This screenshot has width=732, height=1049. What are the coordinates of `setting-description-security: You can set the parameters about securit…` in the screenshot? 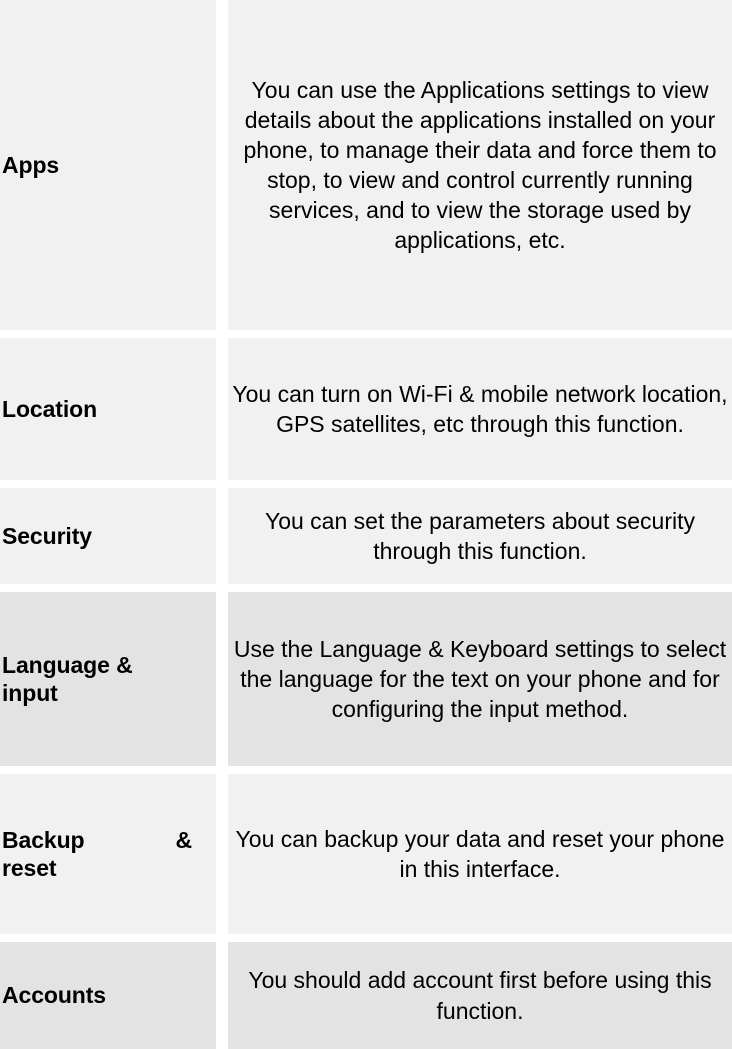 It's located at (479, 535).